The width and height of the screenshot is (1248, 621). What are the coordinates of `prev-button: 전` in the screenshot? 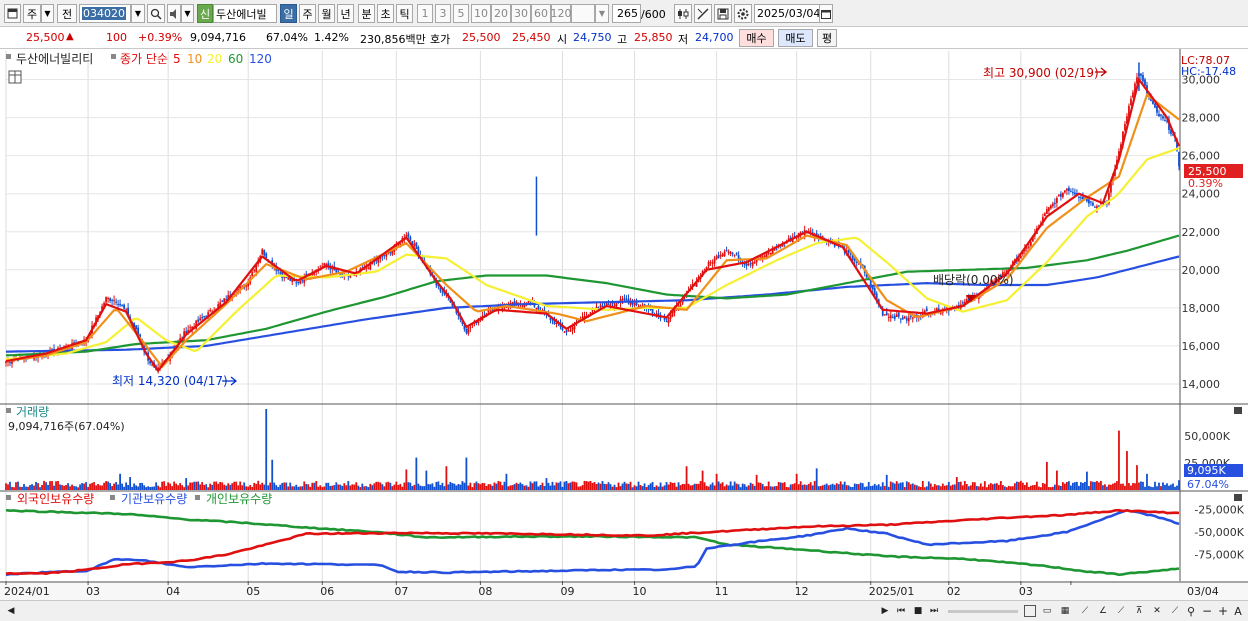 It's located at (67, 13).